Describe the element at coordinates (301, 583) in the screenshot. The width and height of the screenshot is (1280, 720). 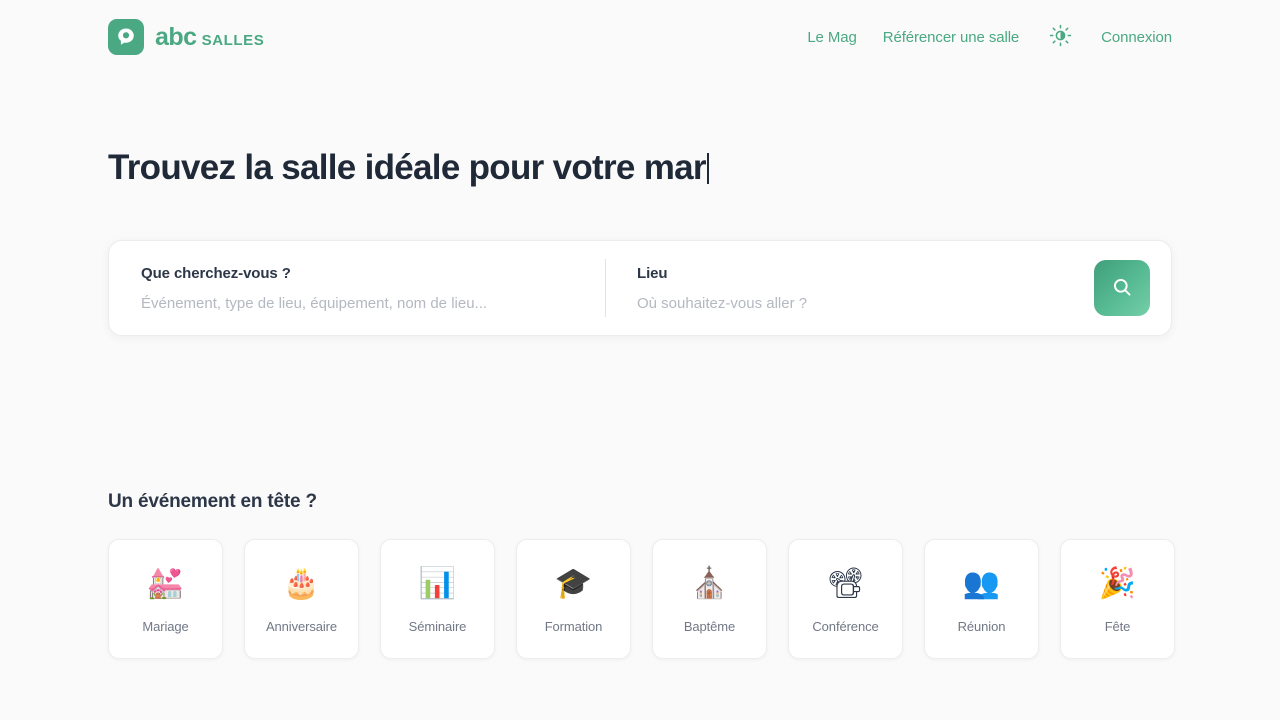
I see `birthday-cake-icon: 🎂` at that location.